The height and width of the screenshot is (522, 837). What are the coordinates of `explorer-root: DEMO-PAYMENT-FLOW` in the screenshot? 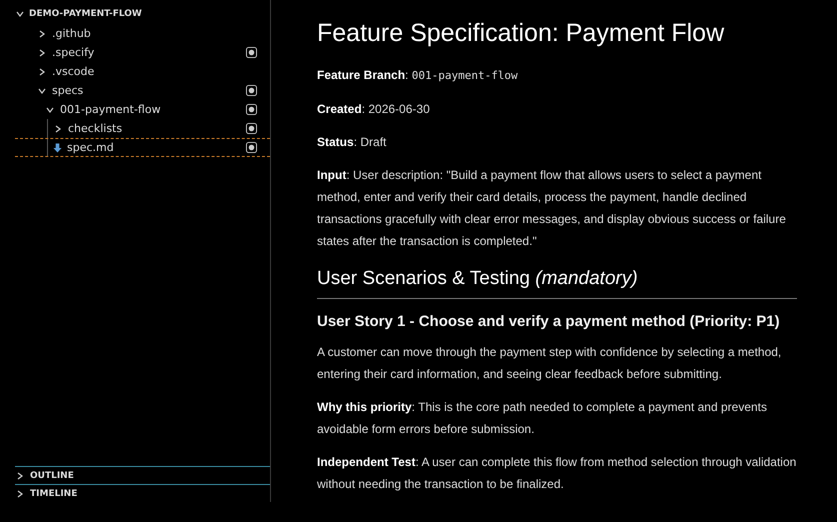 It's located at (142, 14).